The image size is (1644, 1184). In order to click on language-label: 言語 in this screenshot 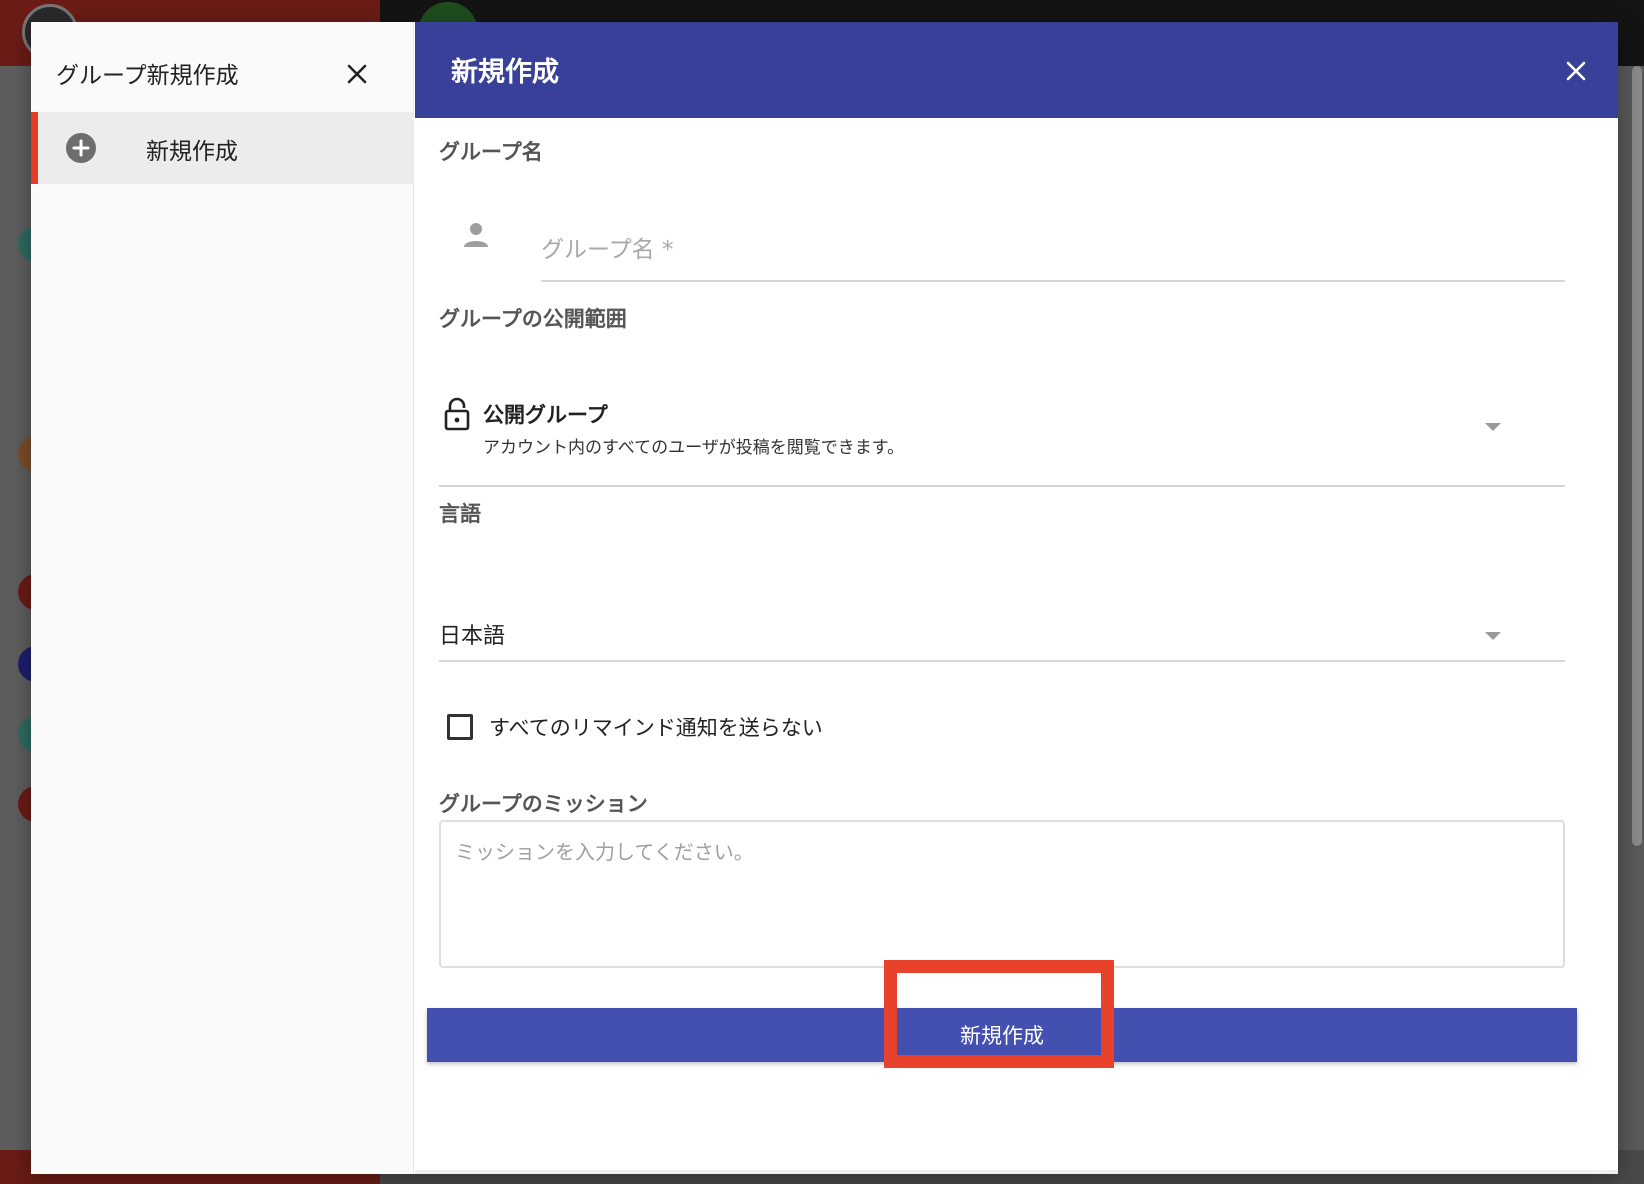, I will do `click(460, 514)`.